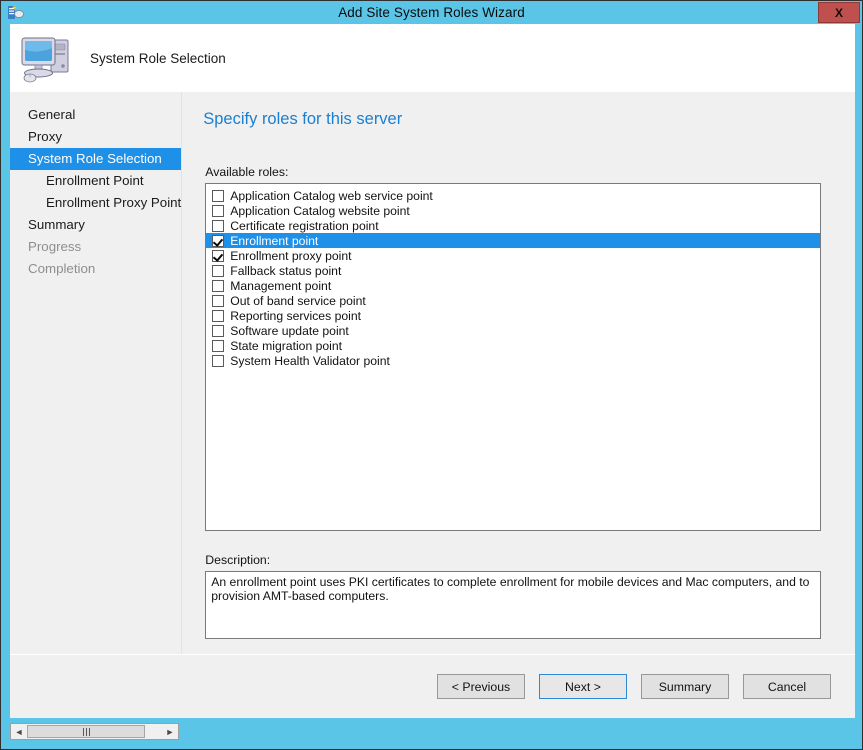  What do you see at coordinates (304, 225) in the screenshot?
I see `list-item-label: Certificate registration point` at bounding box center [304, 225].